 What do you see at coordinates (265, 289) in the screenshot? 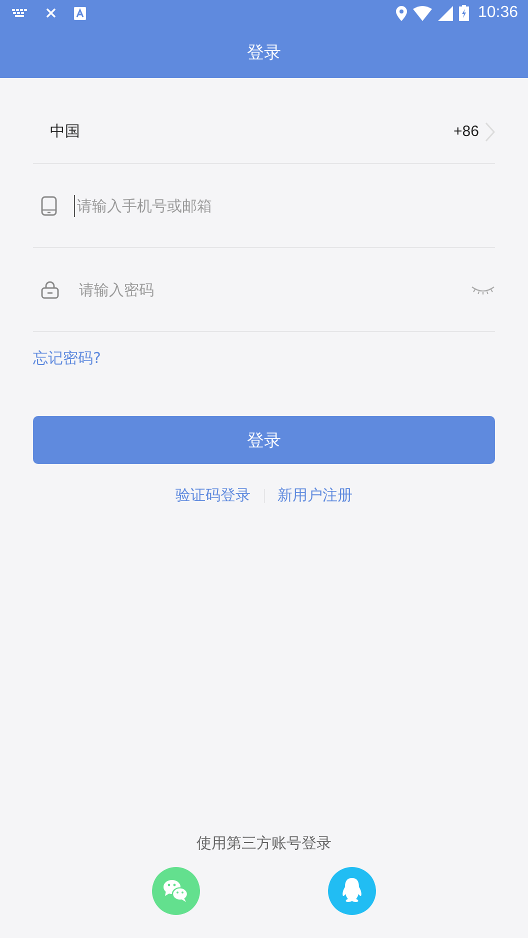
I see `input-field: 请输入密码` at bounding box center [265, 289].